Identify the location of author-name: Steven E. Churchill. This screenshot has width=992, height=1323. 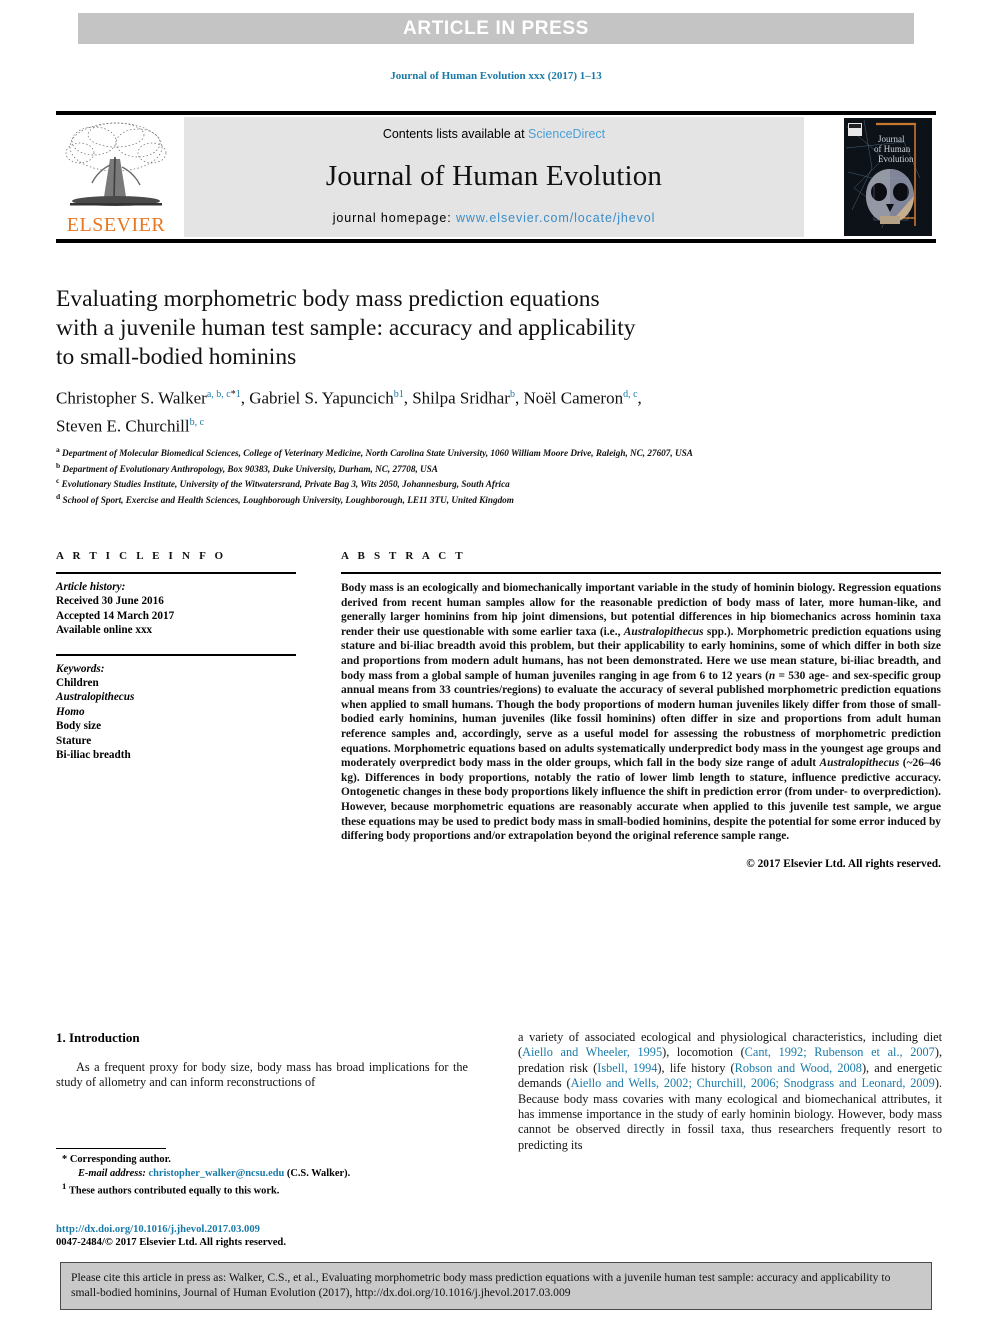
(123, 426).